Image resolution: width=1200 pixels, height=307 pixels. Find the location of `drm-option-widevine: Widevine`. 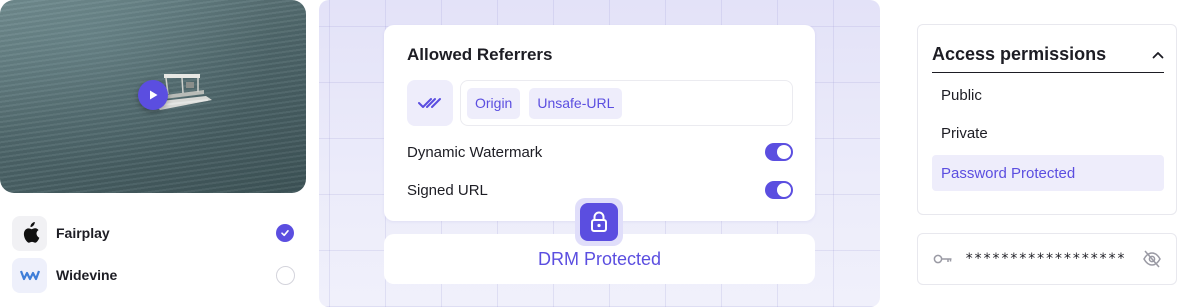

drm-option-widevine: Widevine is located at coordinates (153, 275).